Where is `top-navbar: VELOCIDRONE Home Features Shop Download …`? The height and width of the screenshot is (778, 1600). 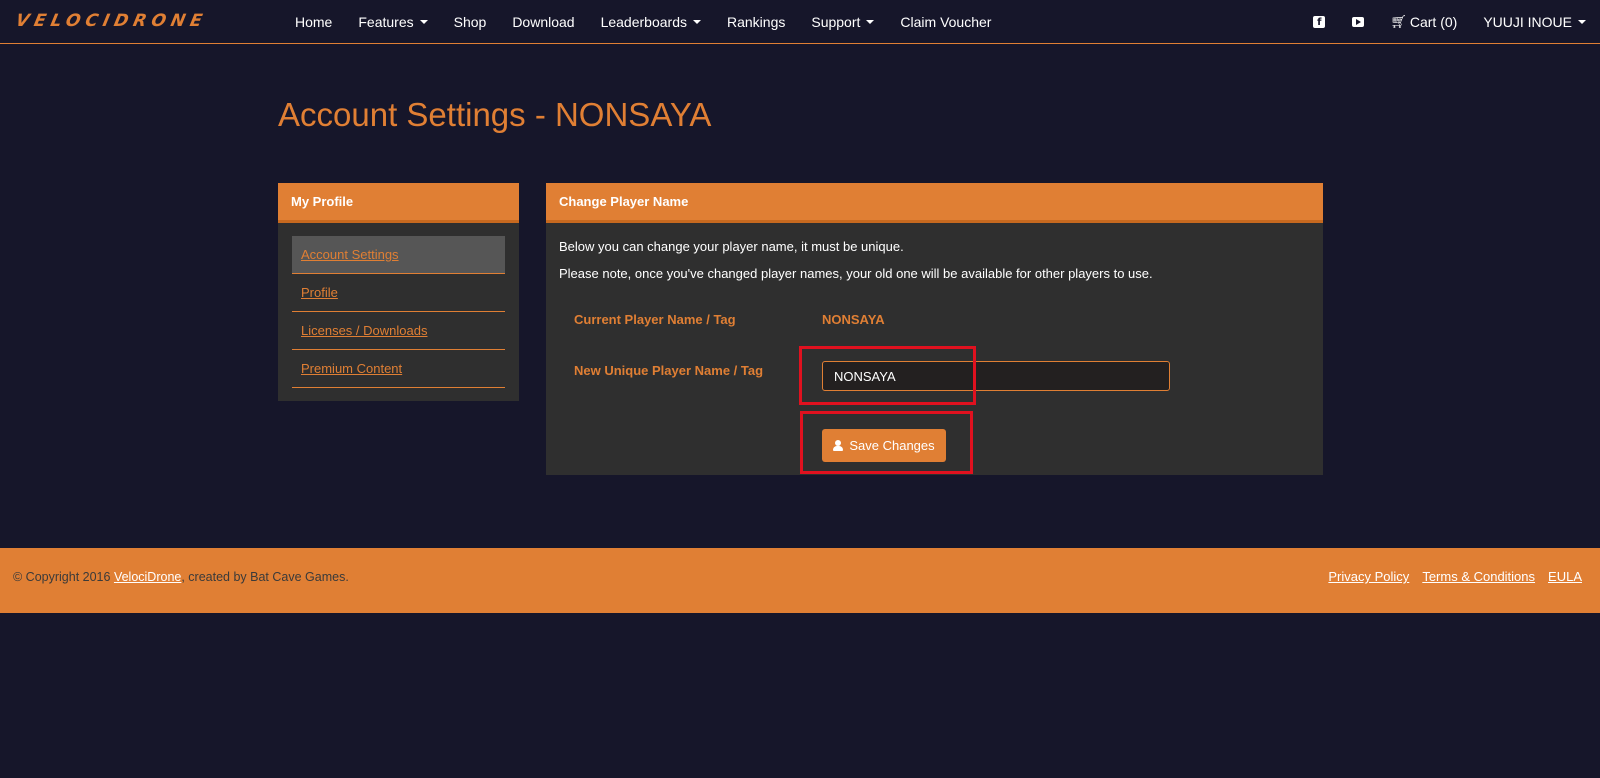 top-navbar: VELOCIDRONE Home Features Shop Download … is located at coordinates (800, 22).